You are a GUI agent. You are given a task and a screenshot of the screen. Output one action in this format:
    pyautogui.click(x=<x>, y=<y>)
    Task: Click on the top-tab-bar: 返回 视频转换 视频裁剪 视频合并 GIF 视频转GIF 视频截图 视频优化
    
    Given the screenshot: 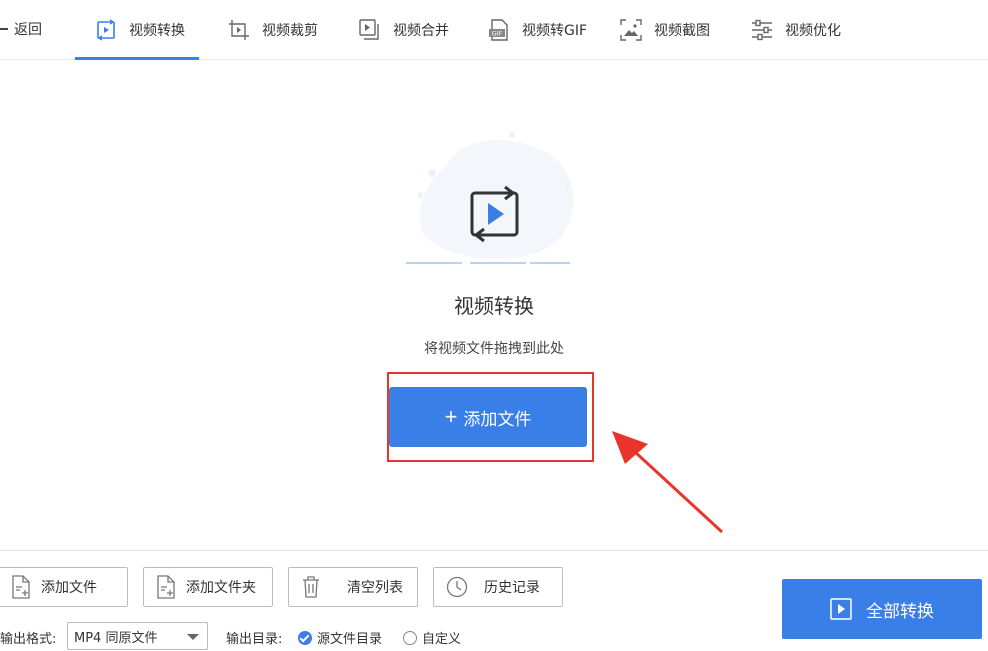 What is the action you would take?
    pyautogui.click(x=494, y=30)
    